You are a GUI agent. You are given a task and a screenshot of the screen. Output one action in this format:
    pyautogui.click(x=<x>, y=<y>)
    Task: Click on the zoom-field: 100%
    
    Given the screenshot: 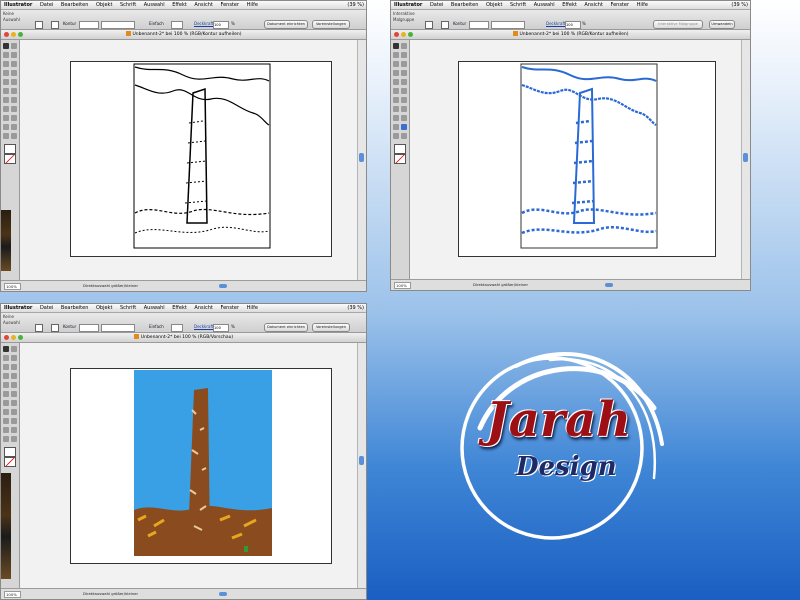 What is the action you would take?
    pyautogui.click(x=402, y=285)
    